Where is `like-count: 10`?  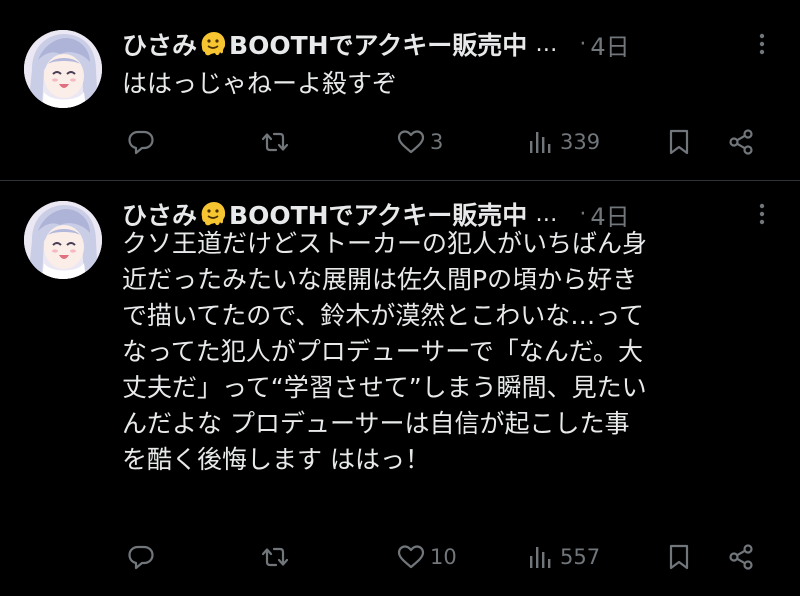 like-count: 10 is located at coordinates (443, 557).